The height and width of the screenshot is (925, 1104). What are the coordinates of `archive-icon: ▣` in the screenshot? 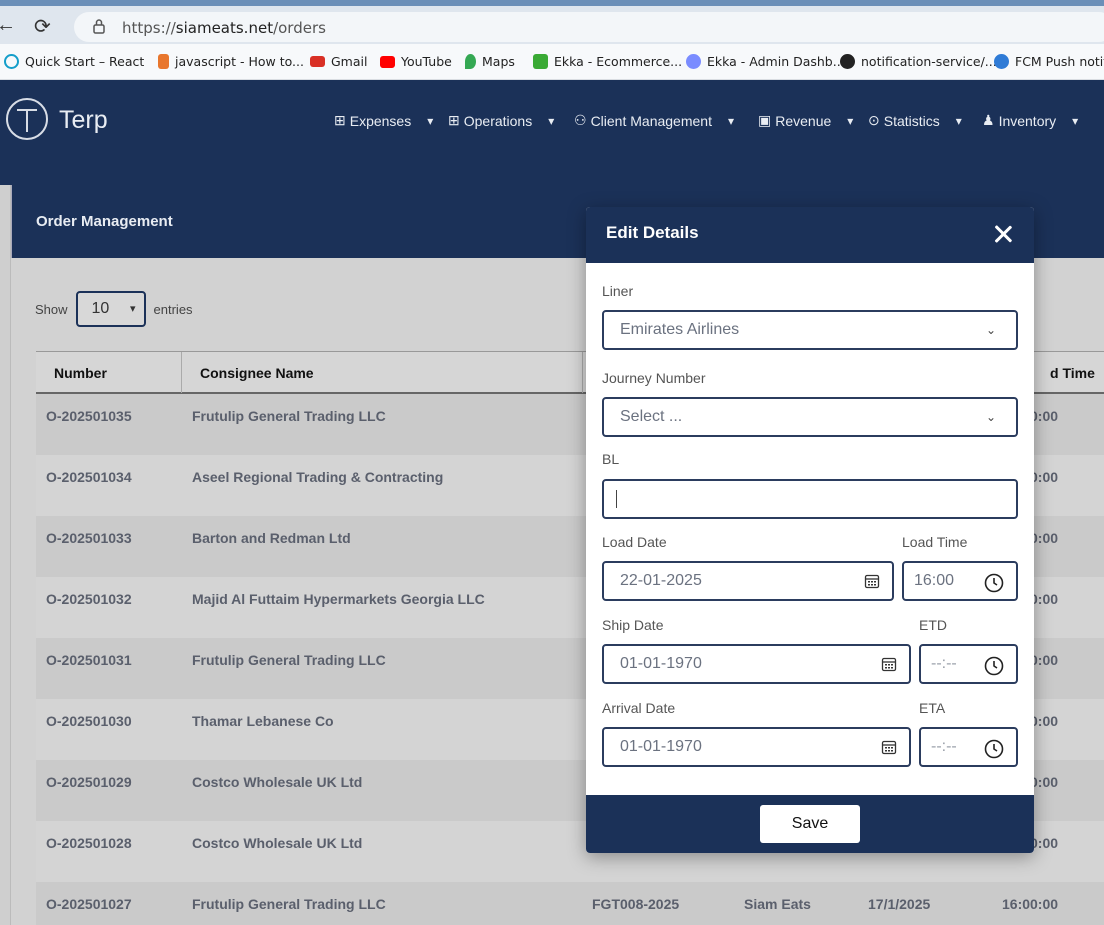 It's located at (765, 120).